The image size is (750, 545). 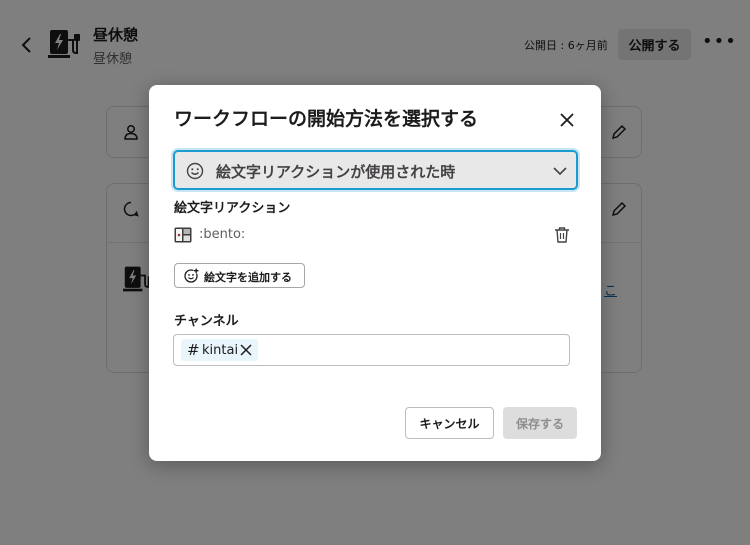 I want to click on remove-chip-icon, so click(x=246, y=350).